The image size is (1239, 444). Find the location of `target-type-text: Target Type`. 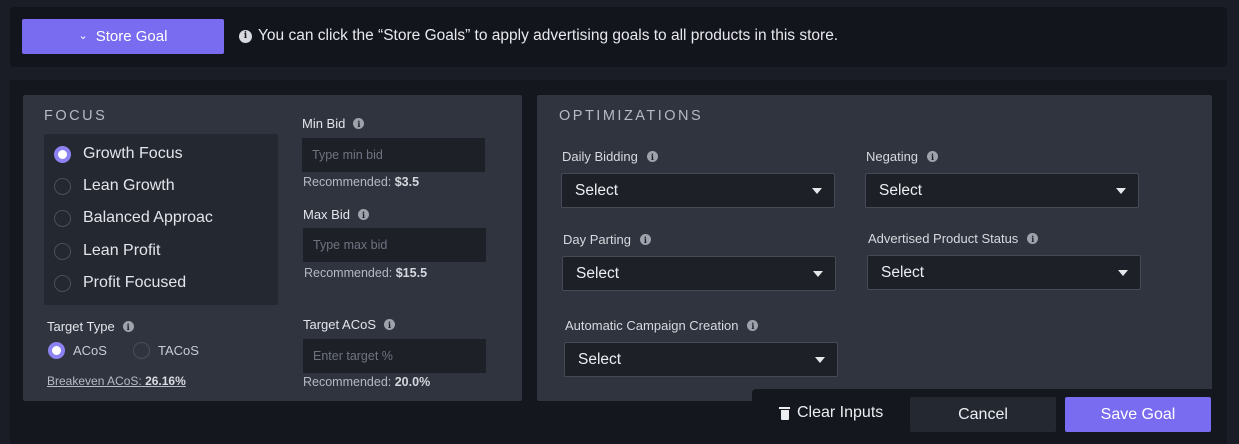

target-type-text: Target Type is located at coordinates (81, 326).